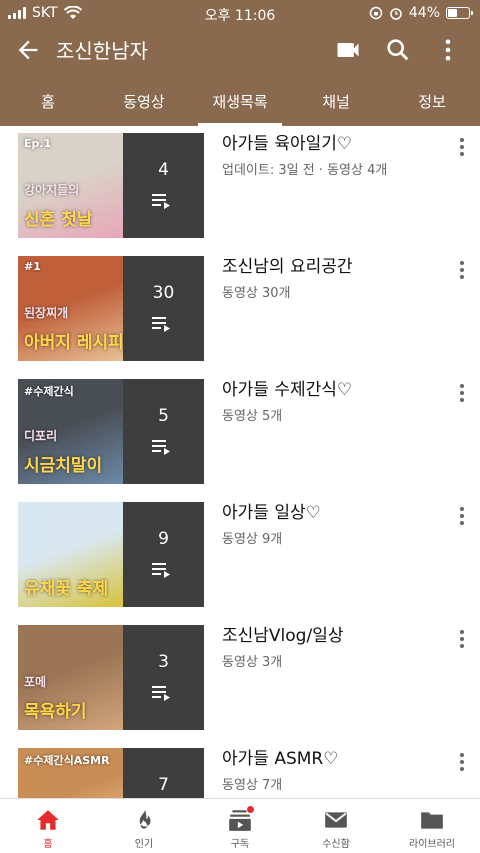  I want to click on playlist-thumbnail: 유채꽃 축제 9, so click(111, 554).